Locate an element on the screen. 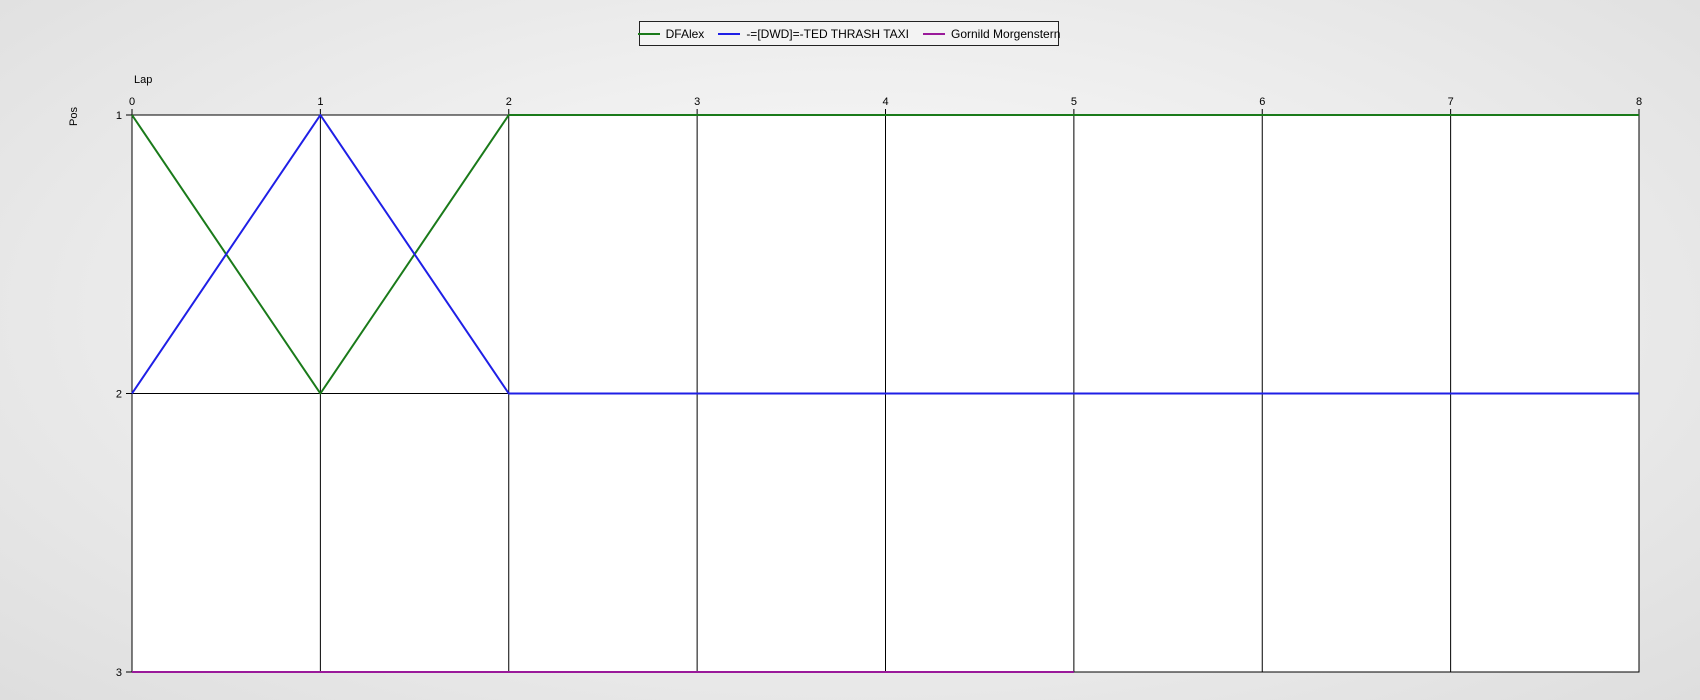 The height and width of the screenshot is (700, 1700). y-tick-label-3: 3 is located at coordinates (119, 673).